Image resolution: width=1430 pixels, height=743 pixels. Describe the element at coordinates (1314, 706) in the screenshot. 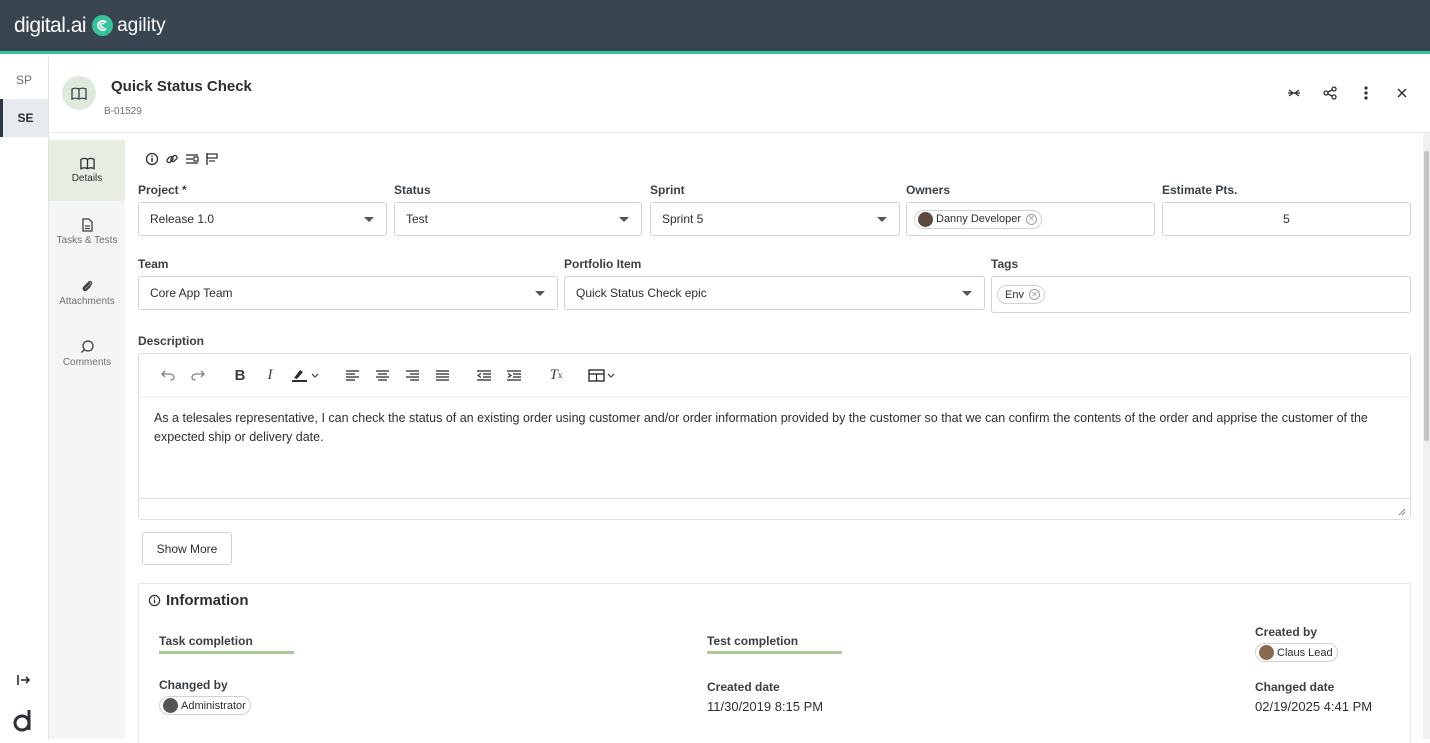

I see `changed-date-value: 02/19/2025 4:41 PM` at that location.